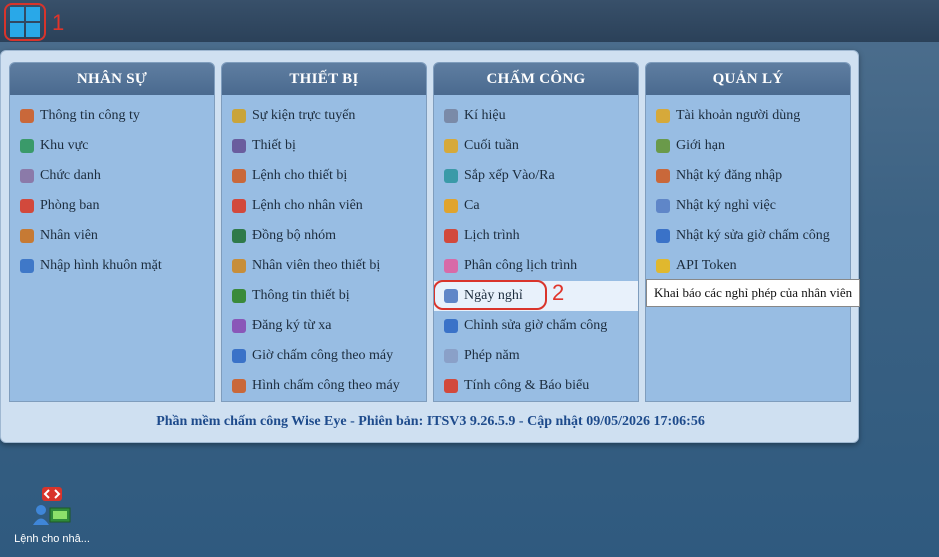  Describe the element at coordinates (451, 176) in the screenshot. I see `sort-inout-icon` at that location.